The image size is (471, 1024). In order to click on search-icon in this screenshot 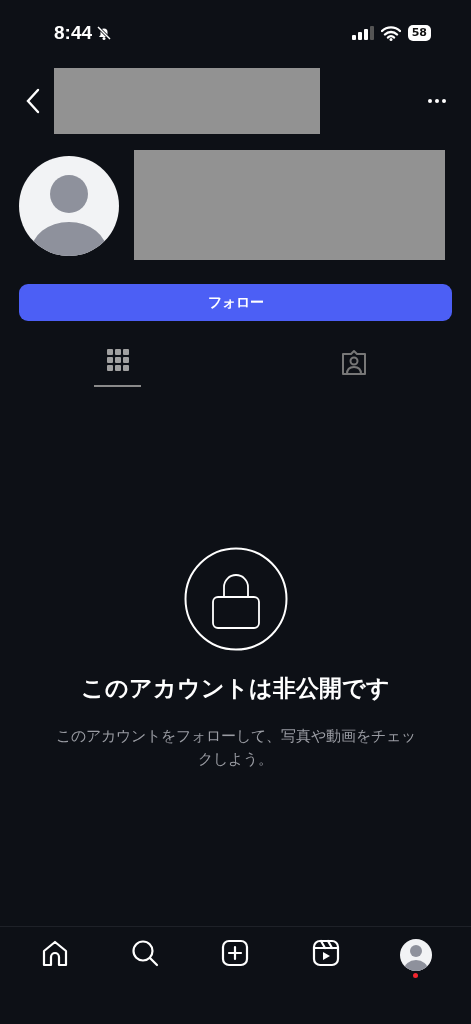, I will do `click(145, 953)`.